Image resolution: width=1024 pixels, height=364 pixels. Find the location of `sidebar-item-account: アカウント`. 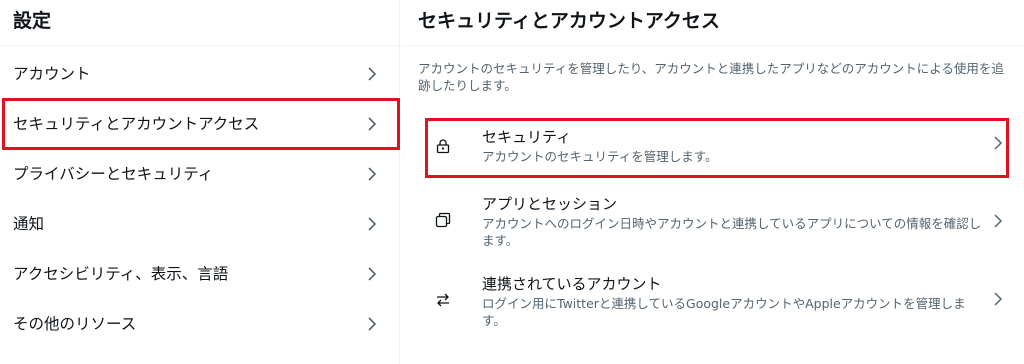

sidebar-item-account: アカウント is located at coordinates (199, 74).